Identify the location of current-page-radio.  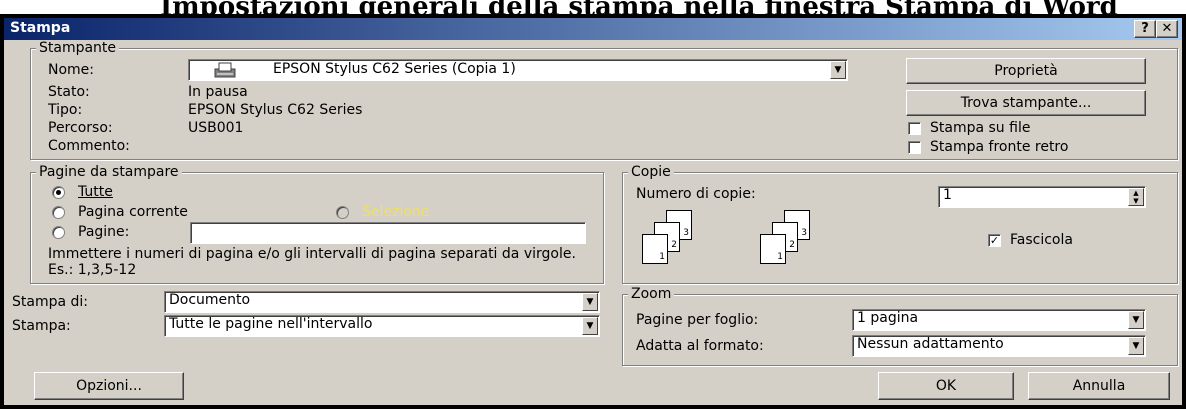
(58, 212).